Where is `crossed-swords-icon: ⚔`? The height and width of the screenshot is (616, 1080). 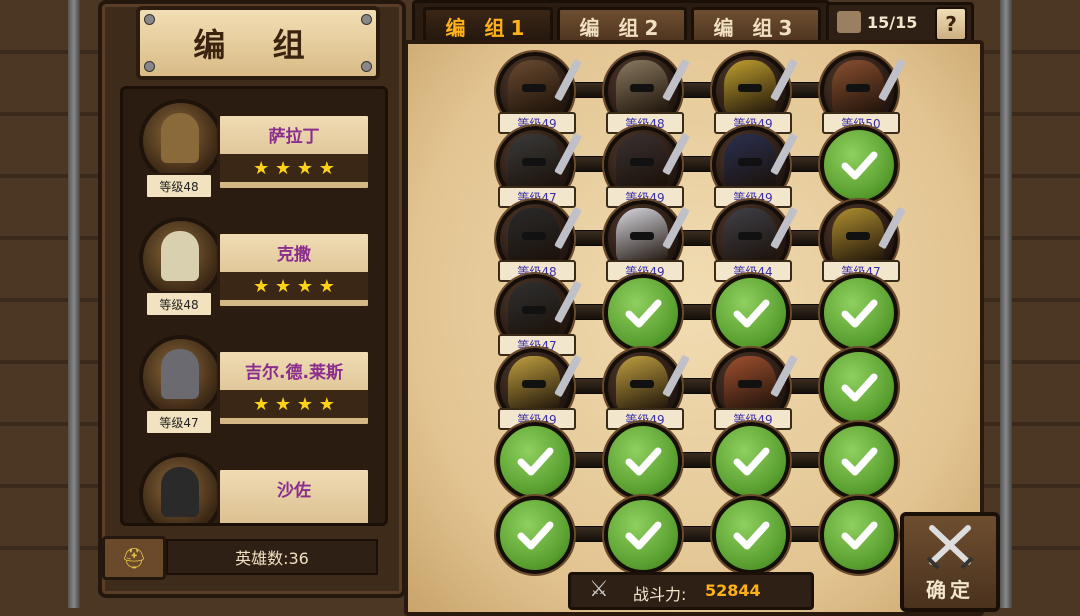 crossed-swords-icon: ⚔ is located at coordinates (599, 589).